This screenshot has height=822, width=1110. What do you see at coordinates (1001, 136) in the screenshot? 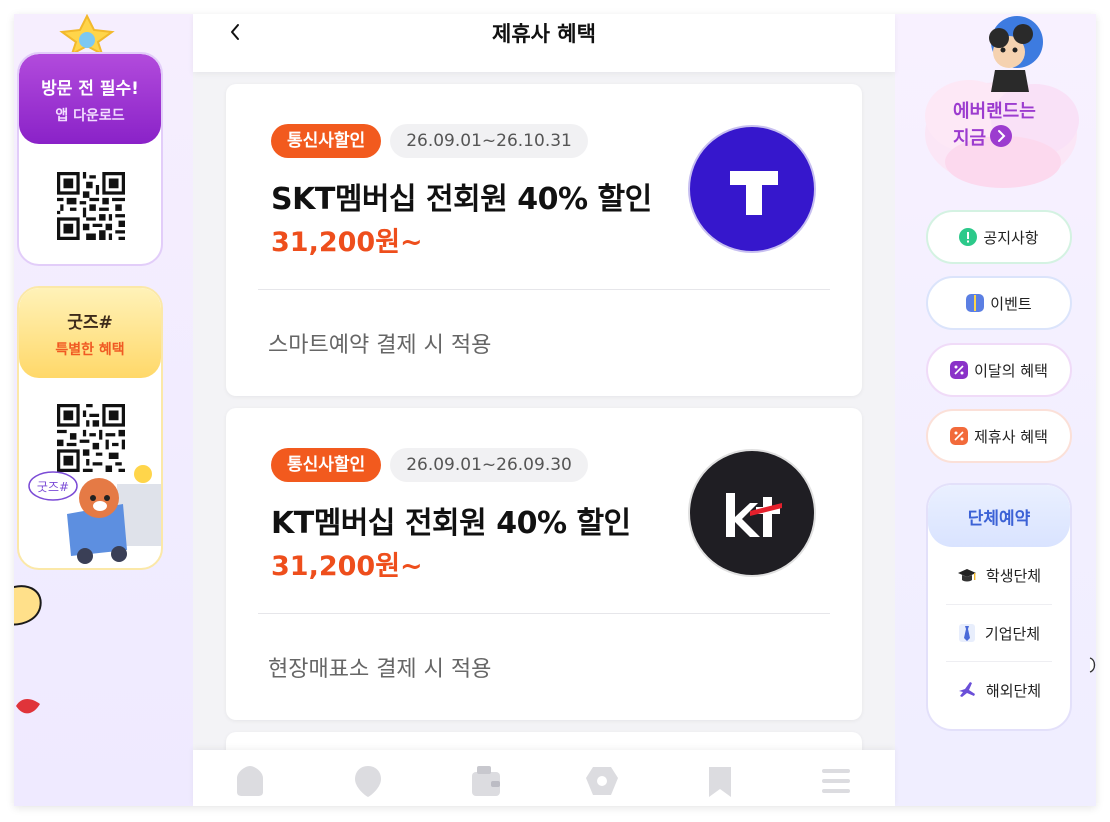
I see `chevron-right-circle-icon` at bounding box center [1001, 136].